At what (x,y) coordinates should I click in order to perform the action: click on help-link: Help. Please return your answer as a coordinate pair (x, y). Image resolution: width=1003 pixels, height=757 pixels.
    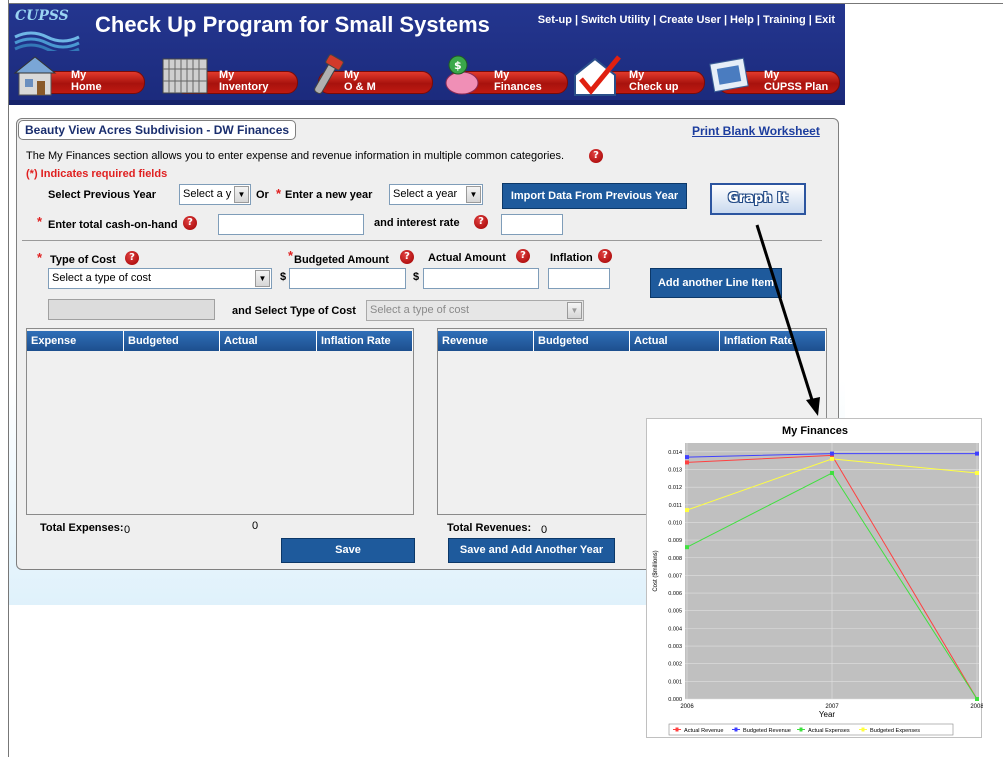
    Looking at the image, I should click on (742, 20).